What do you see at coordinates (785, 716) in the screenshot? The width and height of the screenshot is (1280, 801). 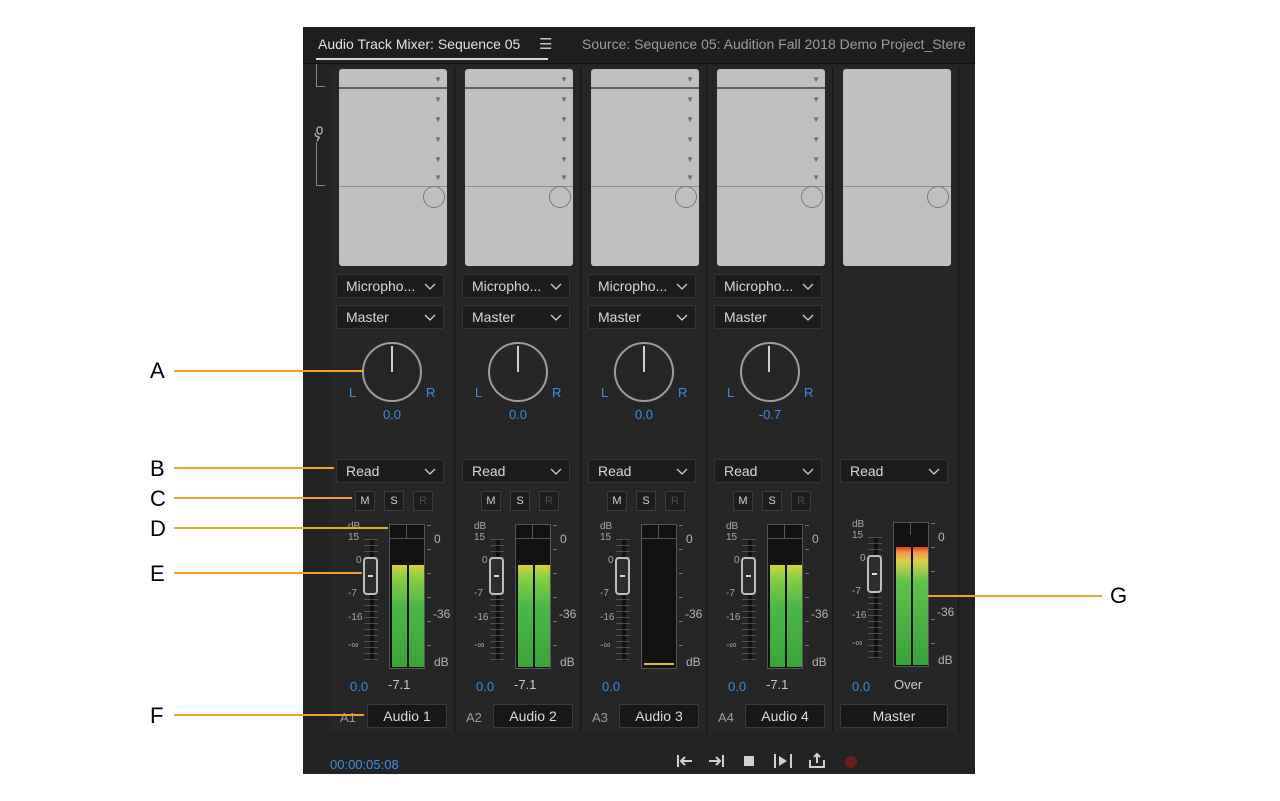 I see `track-name: Audio 4` at bounding box center [785, 716].